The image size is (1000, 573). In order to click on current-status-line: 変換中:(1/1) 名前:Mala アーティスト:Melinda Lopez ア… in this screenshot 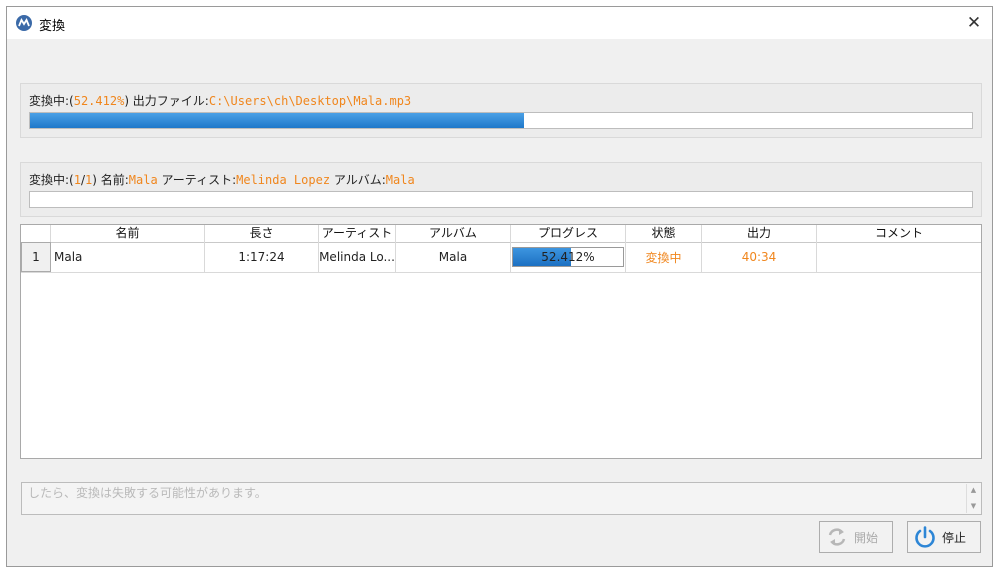, I will do `click(222, 179)`.